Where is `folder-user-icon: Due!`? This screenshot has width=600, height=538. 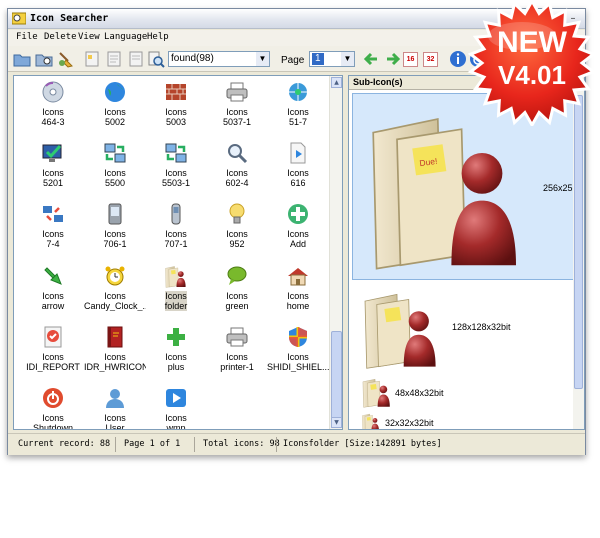 folder-user-icon: Due! is located at coordinates (448, 187).